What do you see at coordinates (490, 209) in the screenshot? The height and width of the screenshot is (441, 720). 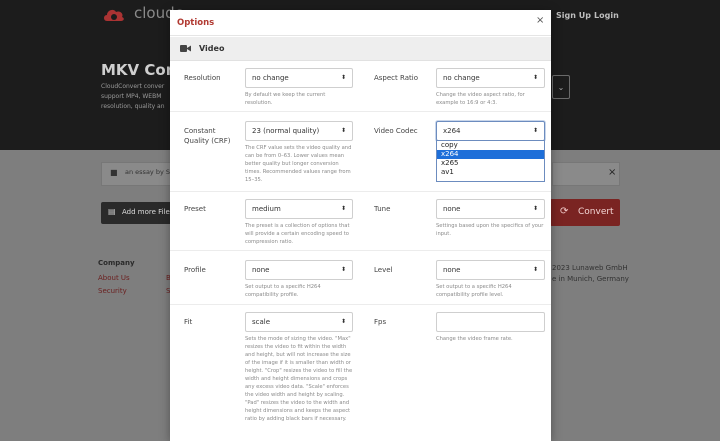 I see `tune-select: none ⬍` at bounding box center [490, 209].